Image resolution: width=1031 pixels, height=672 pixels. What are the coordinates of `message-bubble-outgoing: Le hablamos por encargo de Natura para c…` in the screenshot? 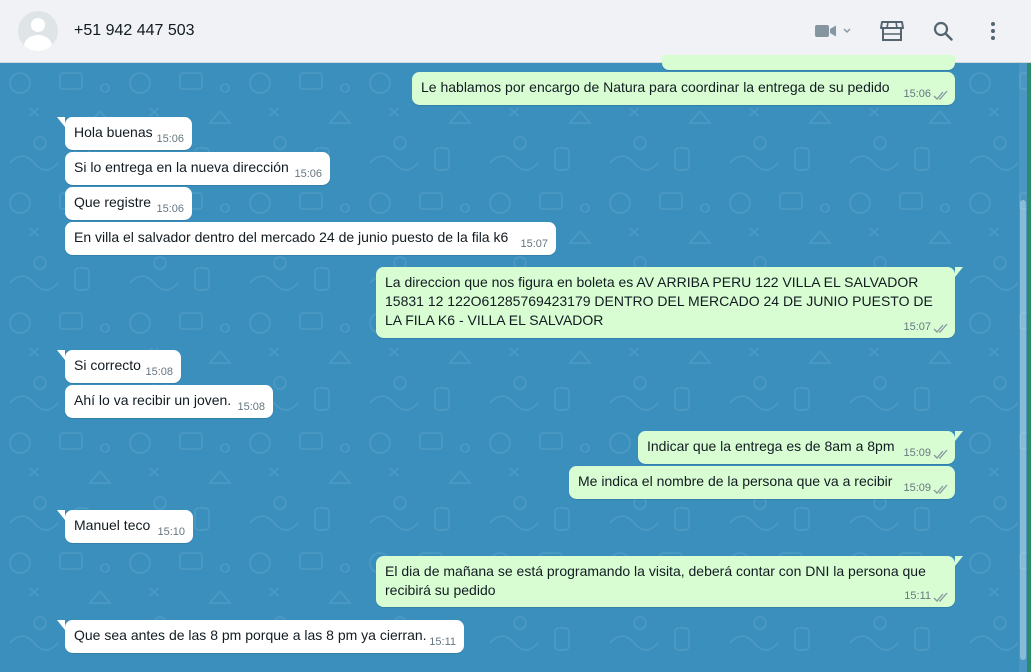 It's located at (683, 88).